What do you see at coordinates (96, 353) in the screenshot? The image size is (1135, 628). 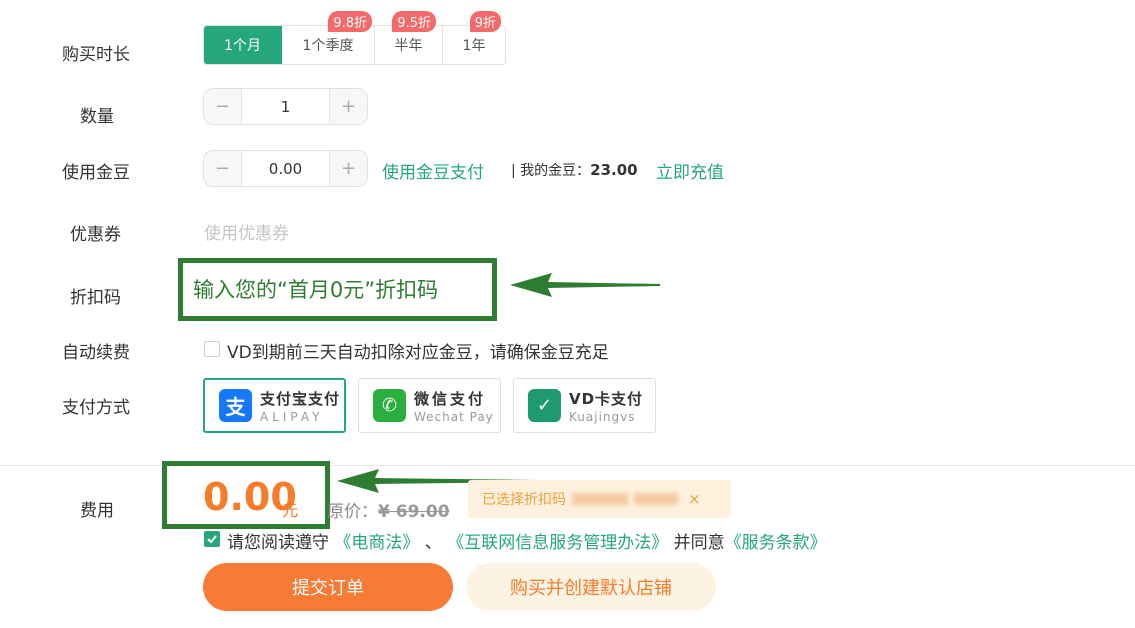 I see `autorenew-label: 自动续费` at bounding box center [96, 353].